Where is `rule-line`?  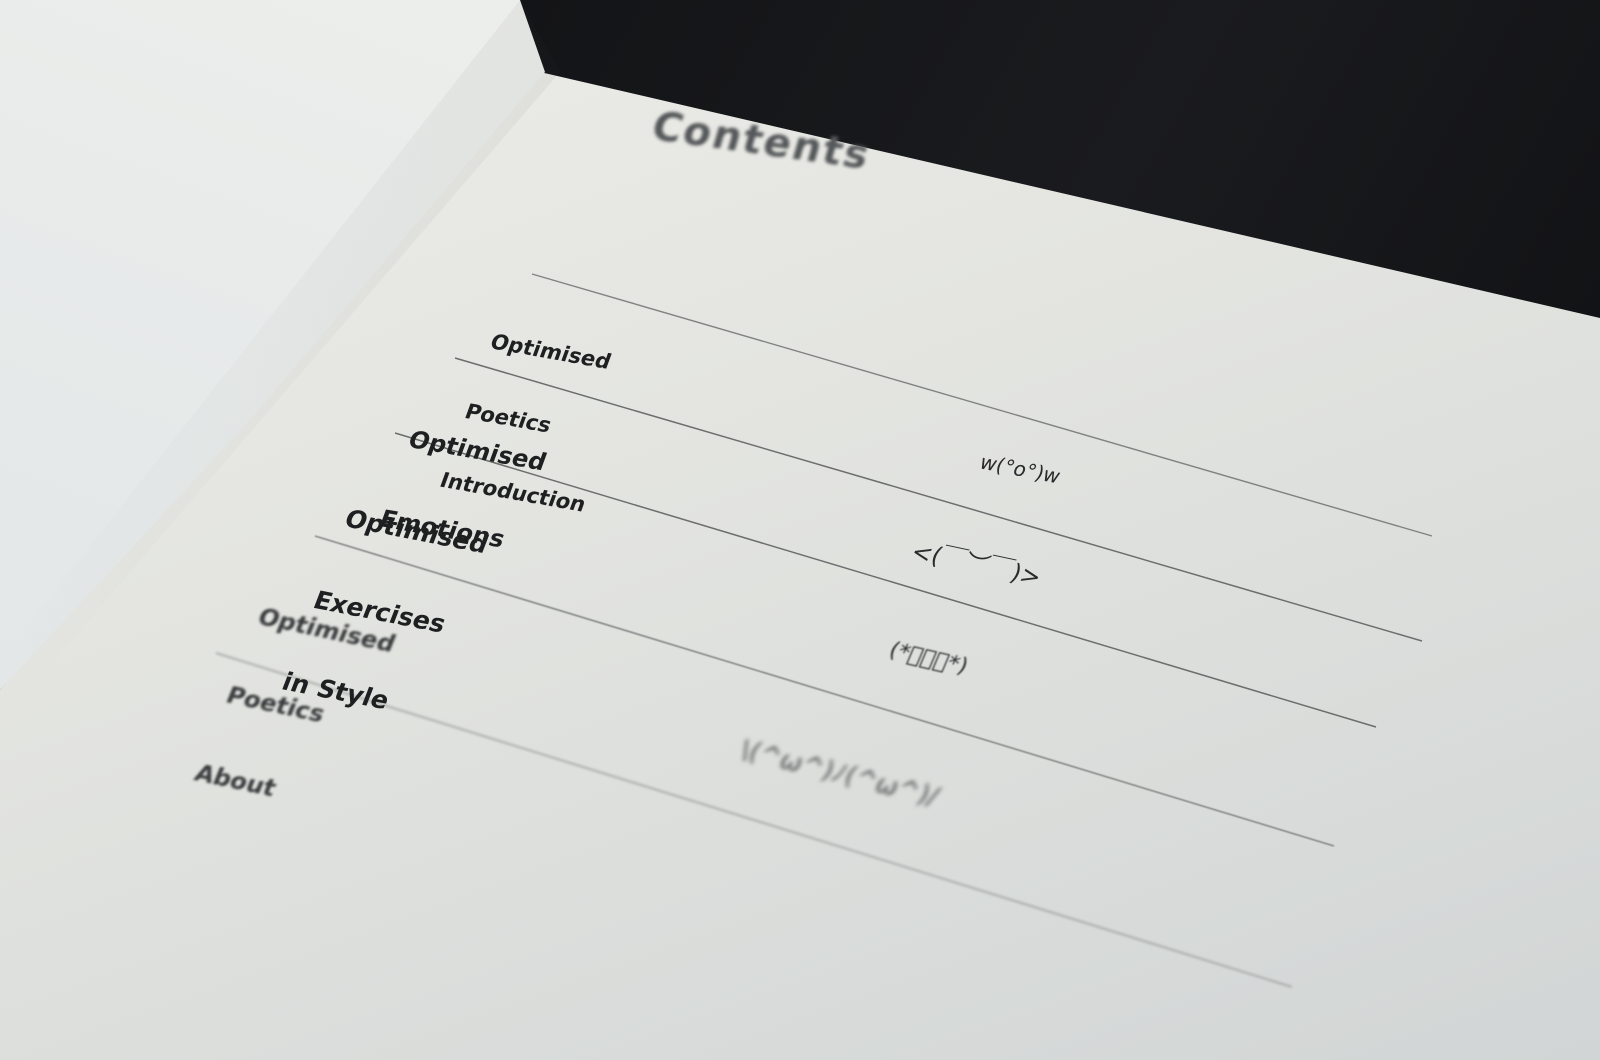
rule-line is located at coordinates (982, 405).